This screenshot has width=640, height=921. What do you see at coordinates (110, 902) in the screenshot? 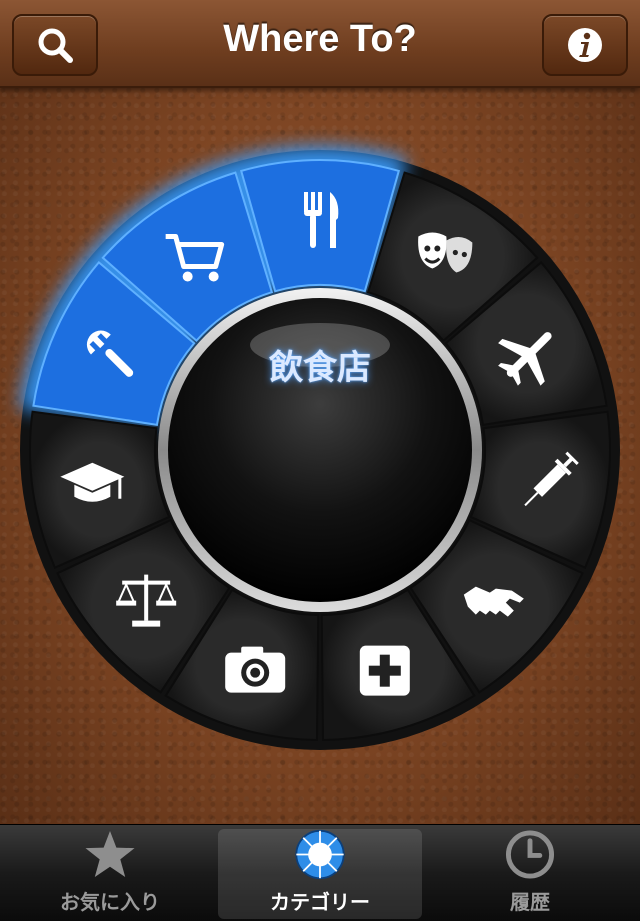
I see `tab-favorites-label: お気に入り` at bounding box center [110, 902].